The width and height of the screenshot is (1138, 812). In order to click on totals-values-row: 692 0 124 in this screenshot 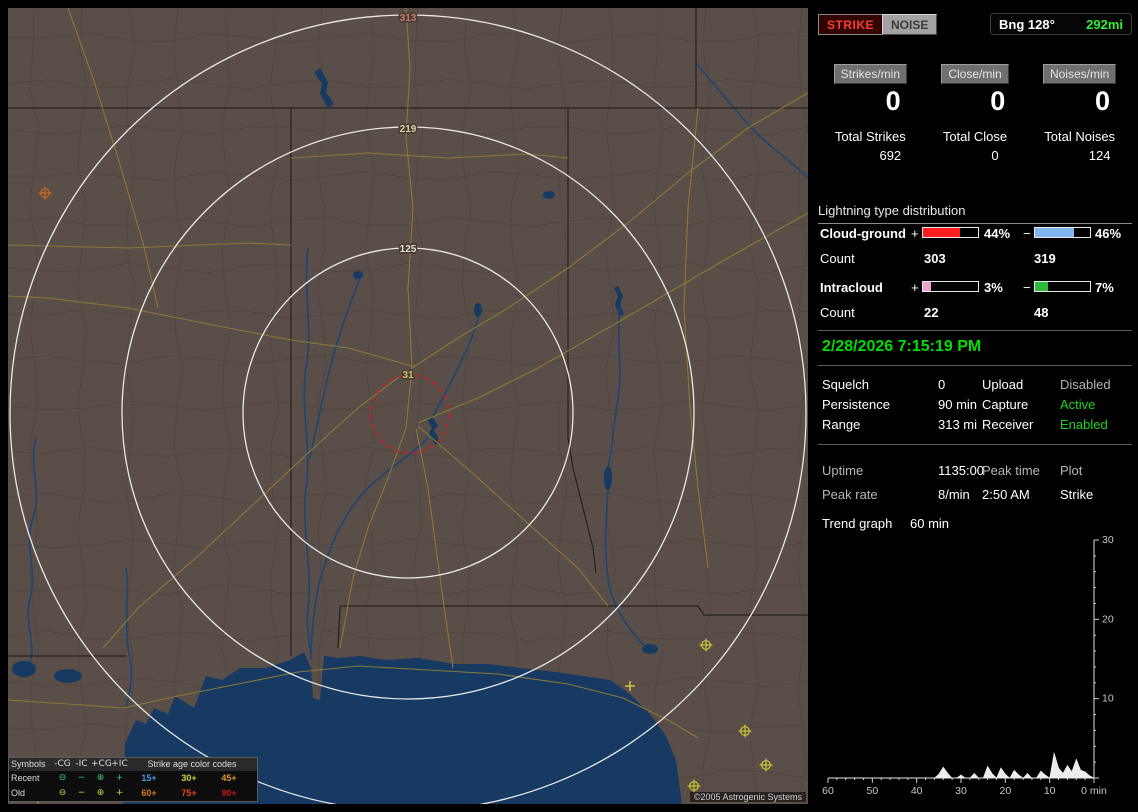, I will do `click(975, 155)`.